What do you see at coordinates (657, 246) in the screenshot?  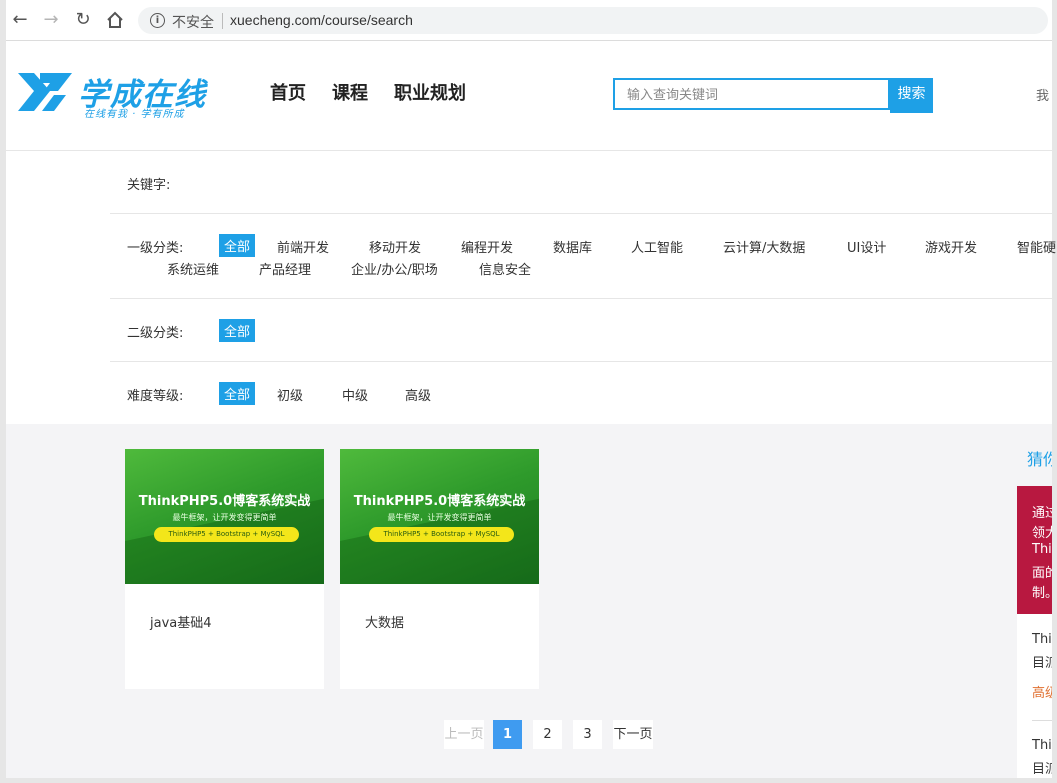 I see `level1-chip: 人工智能` at bounding box center [657, 246].